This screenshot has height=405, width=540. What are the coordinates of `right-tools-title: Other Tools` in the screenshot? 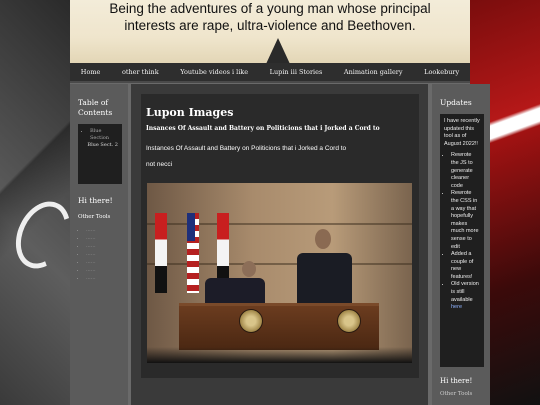 It's located at (456, 394).